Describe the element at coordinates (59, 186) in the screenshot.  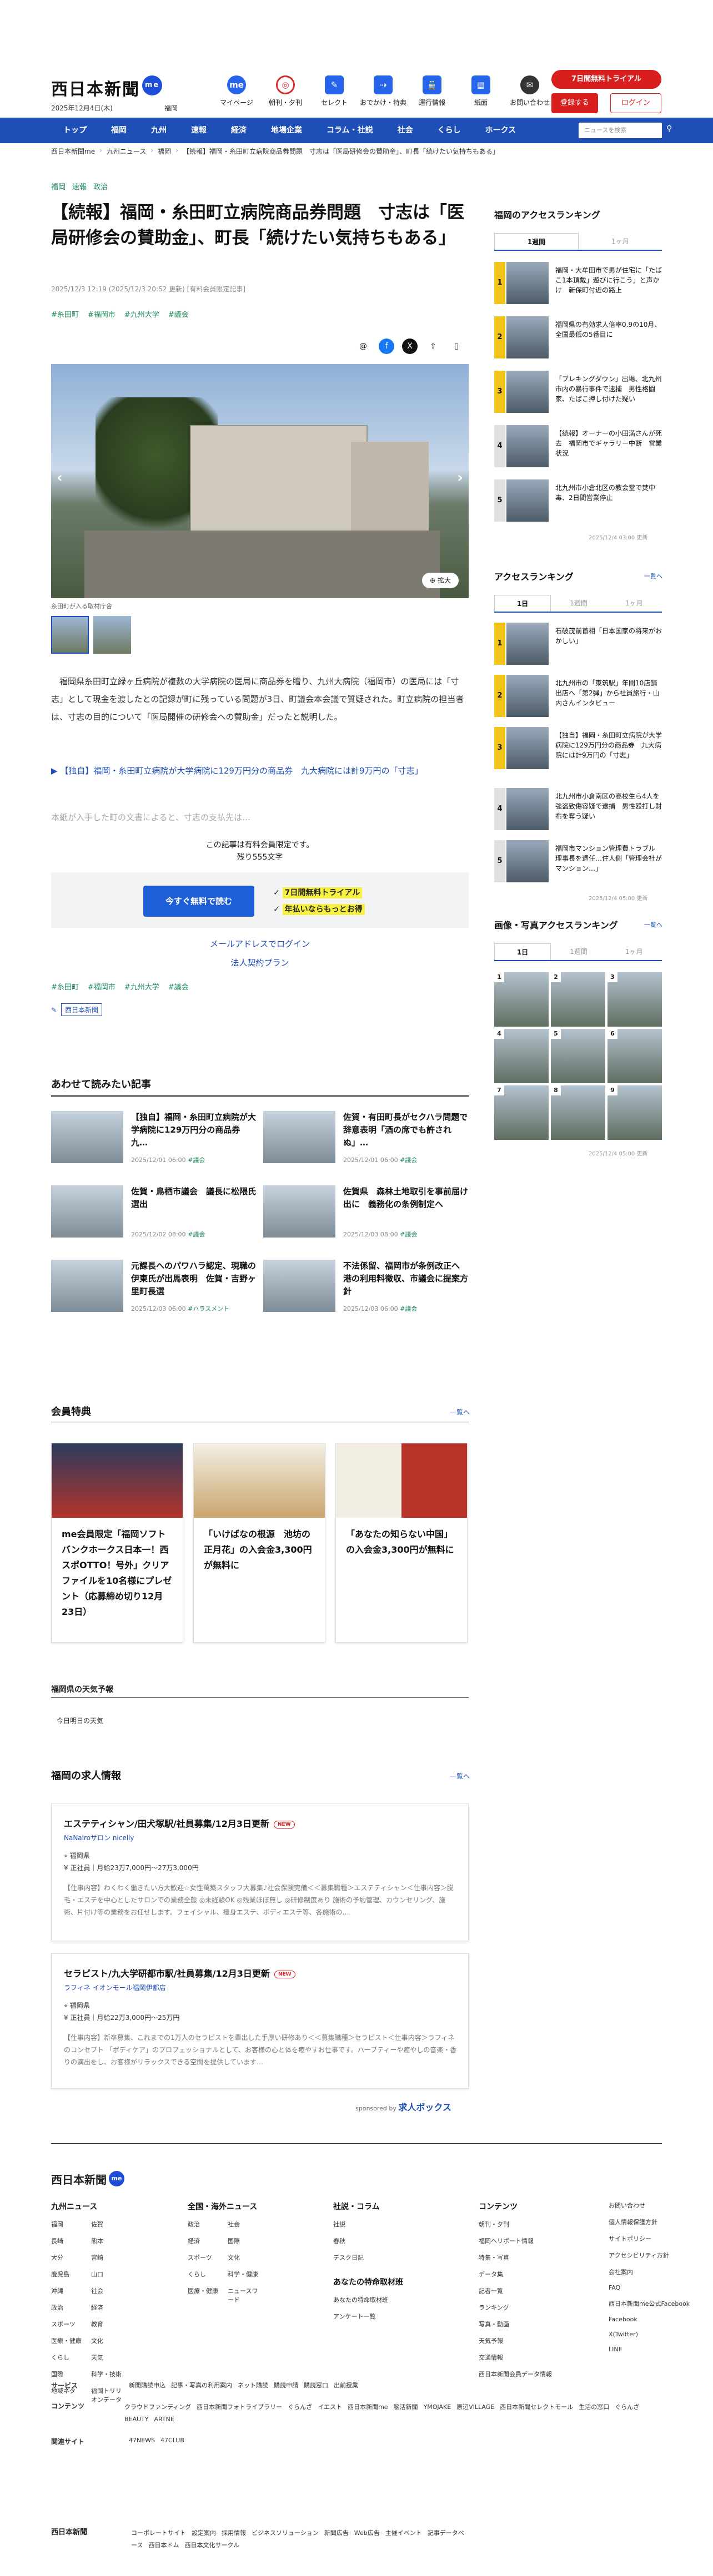
I see `category-fukuoka: 福岡` at that location.